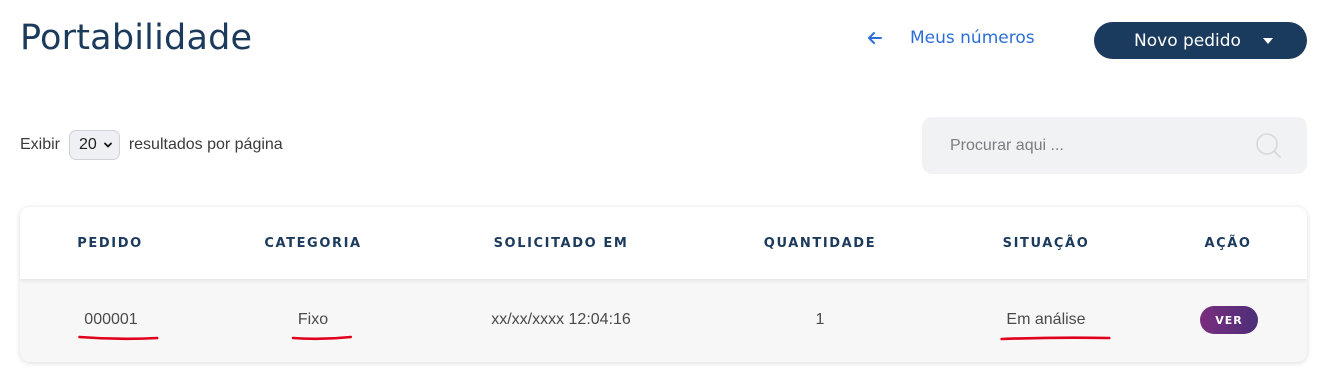 The width and height of the screenshot is (1335, 390). I want to click on arrow-left-icon, so click(875, 38).